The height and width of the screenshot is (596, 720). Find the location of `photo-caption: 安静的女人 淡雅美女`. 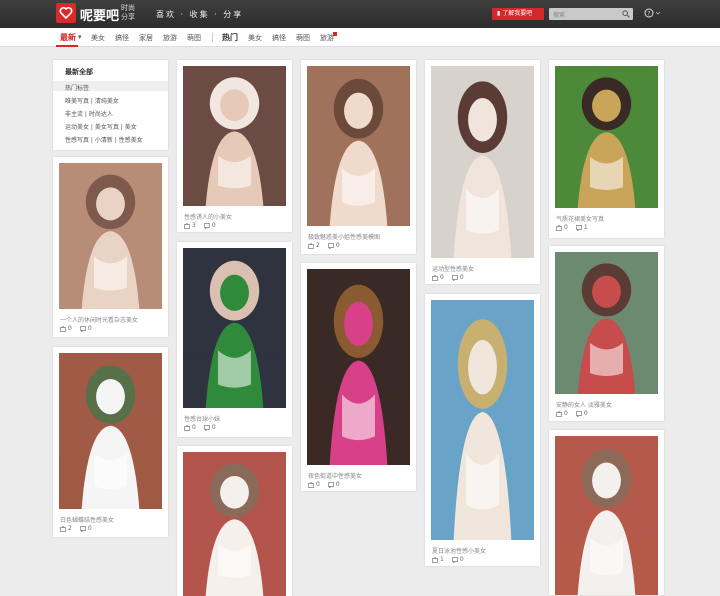

photo-caption: 安静的女人 淡雅美女 is located at coordinates (584, 404).